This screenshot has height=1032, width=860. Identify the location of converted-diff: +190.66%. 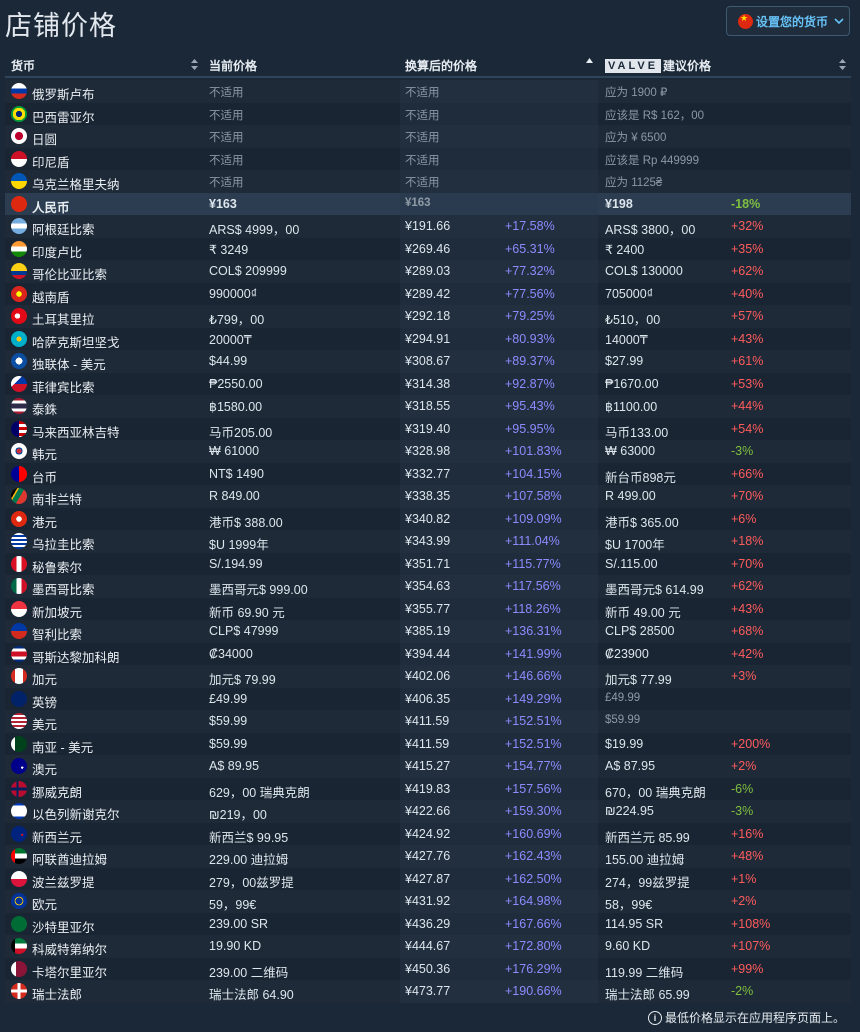
(533, 991).